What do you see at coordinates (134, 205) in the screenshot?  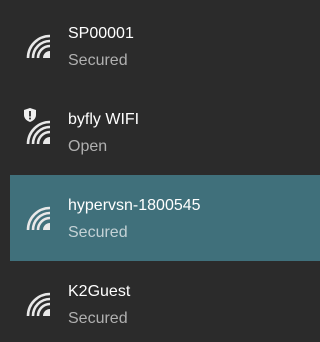 I see `network-ssid: hypervsn-1800545` at bounding box center [134, 205].